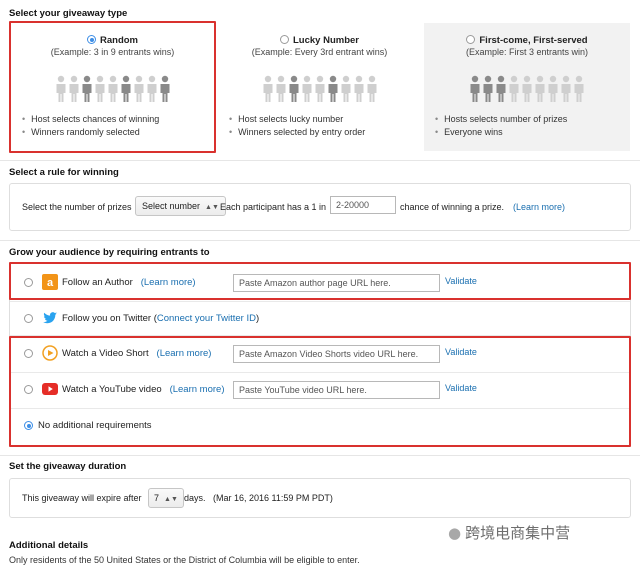 This screenshot has width=640, height=568. What do you see at coordinates (319, 52) in the screenshot?
I see `type-example: (Example: Every 3rd entrant wins)` at bounding box center [319, 52].